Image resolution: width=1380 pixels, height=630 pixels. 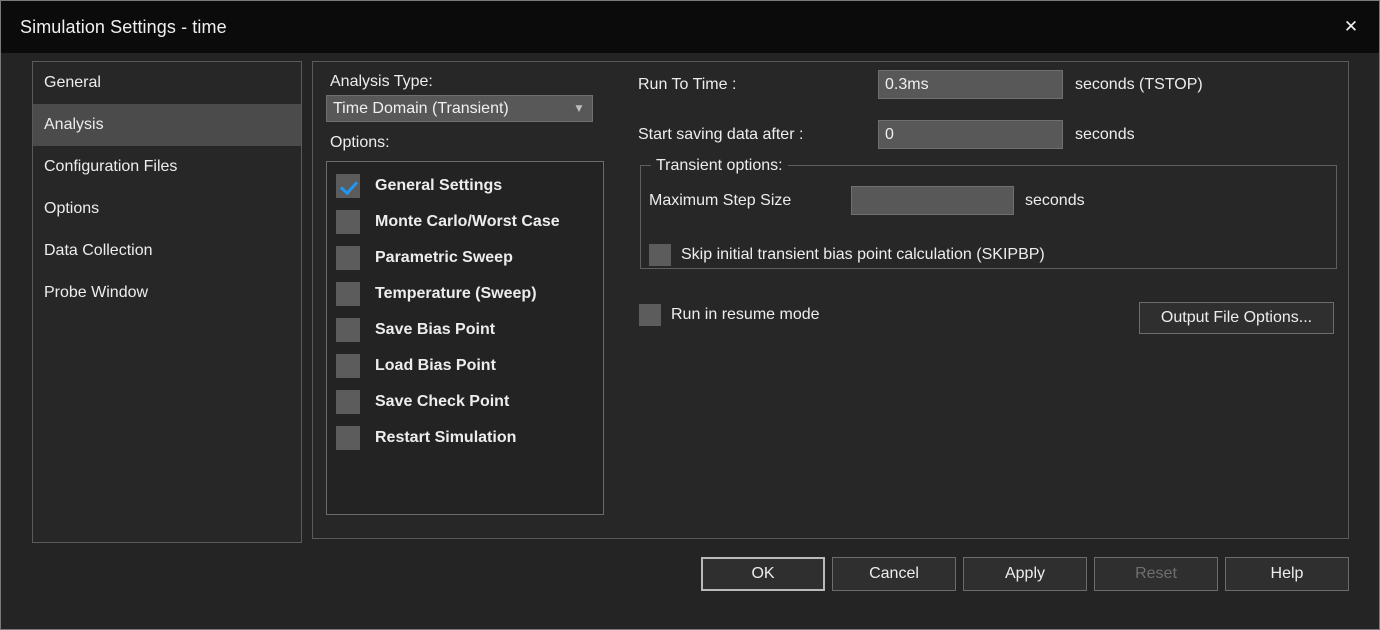 I want to click on sidebar-item-configuration-files: Configuration Files, so click(x=167, y=167).